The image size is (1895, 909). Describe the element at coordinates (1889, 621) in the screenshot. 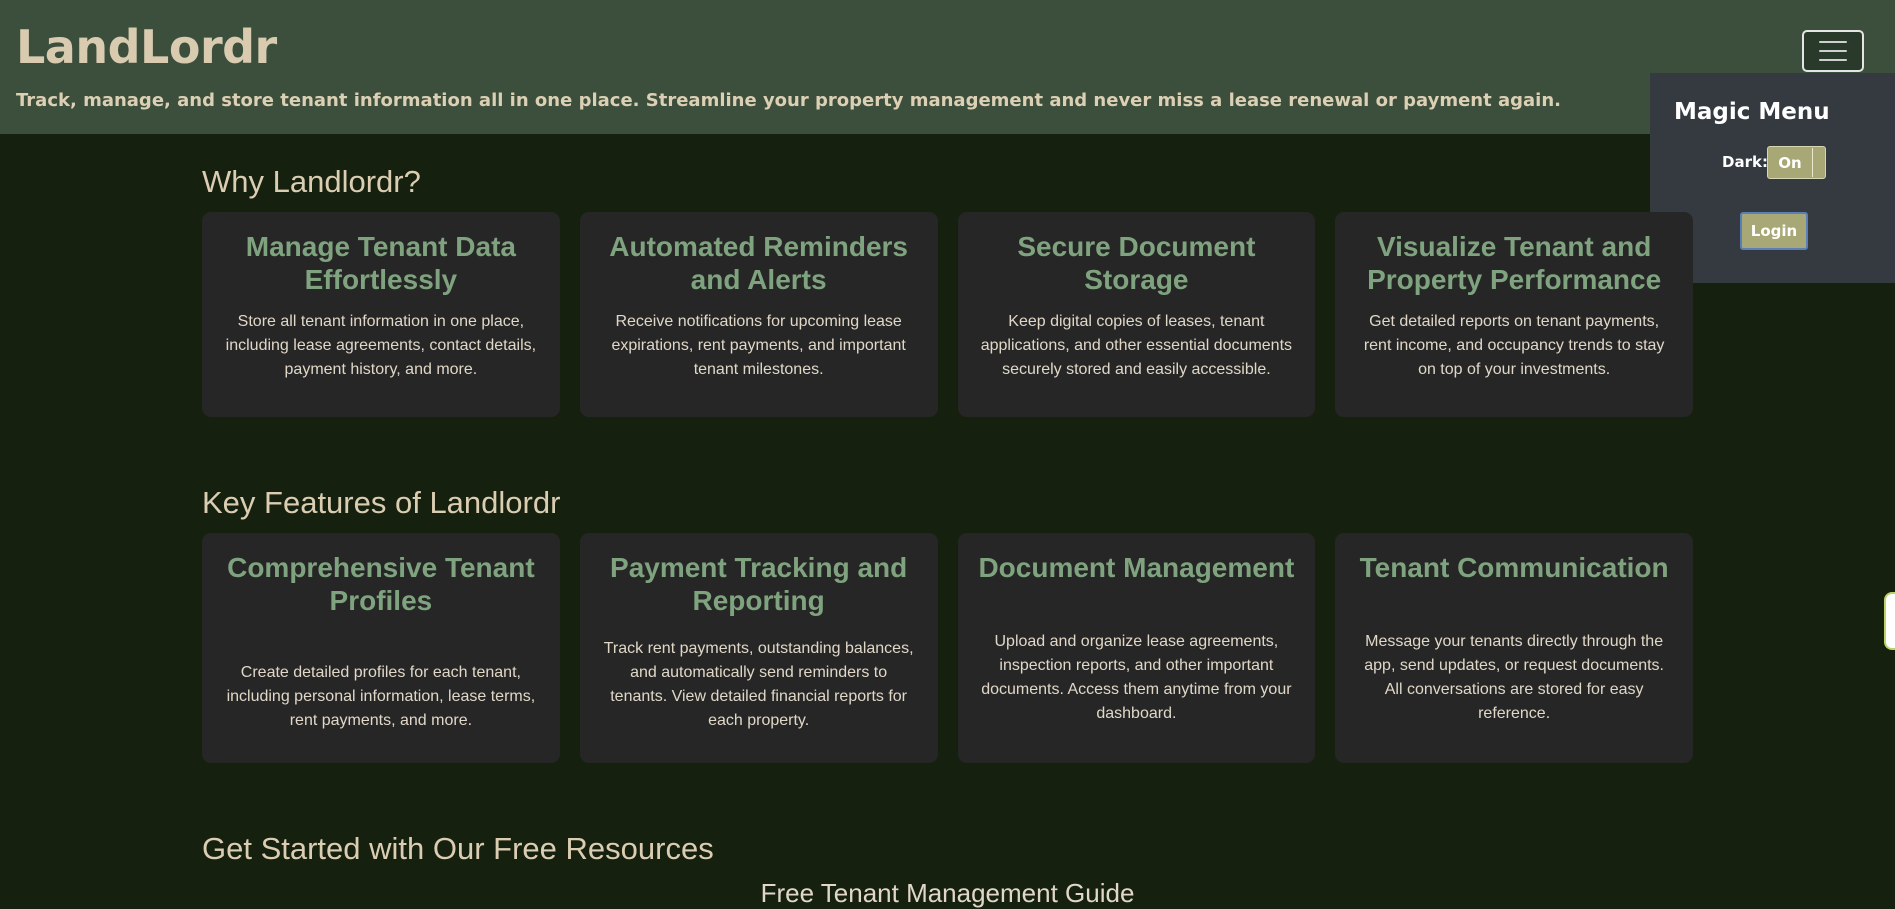

I see `feedback-tab-icon` at that location.